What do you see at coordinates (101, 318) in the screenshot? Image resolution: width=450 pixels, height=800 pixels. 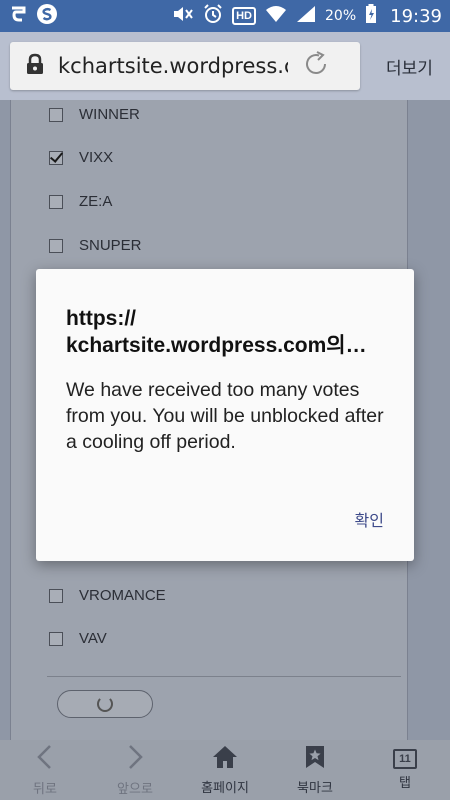 I see `dialog-title-line: https://` at bounding box center [101, 318].